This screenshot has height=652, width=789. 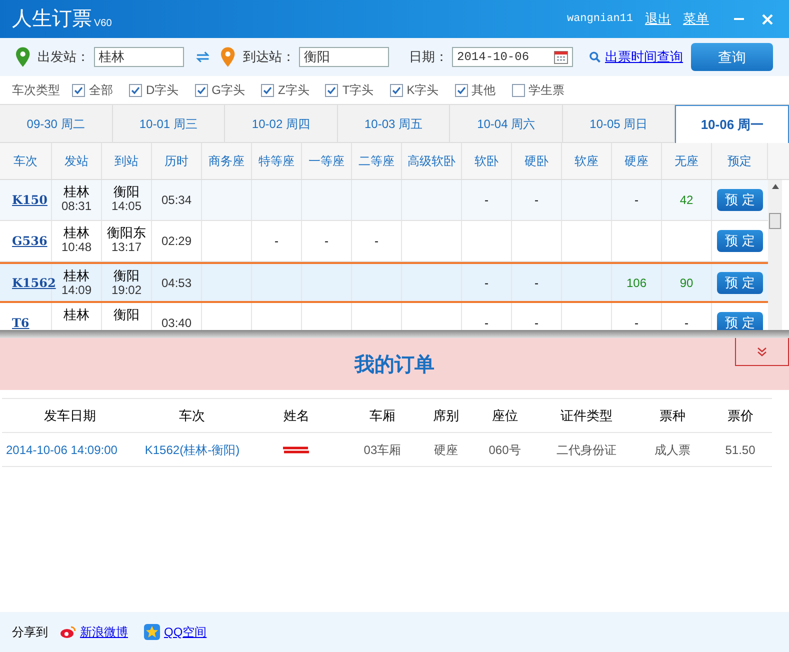 I want to click on filter-label: Z字头, so click(x=294, y=90).